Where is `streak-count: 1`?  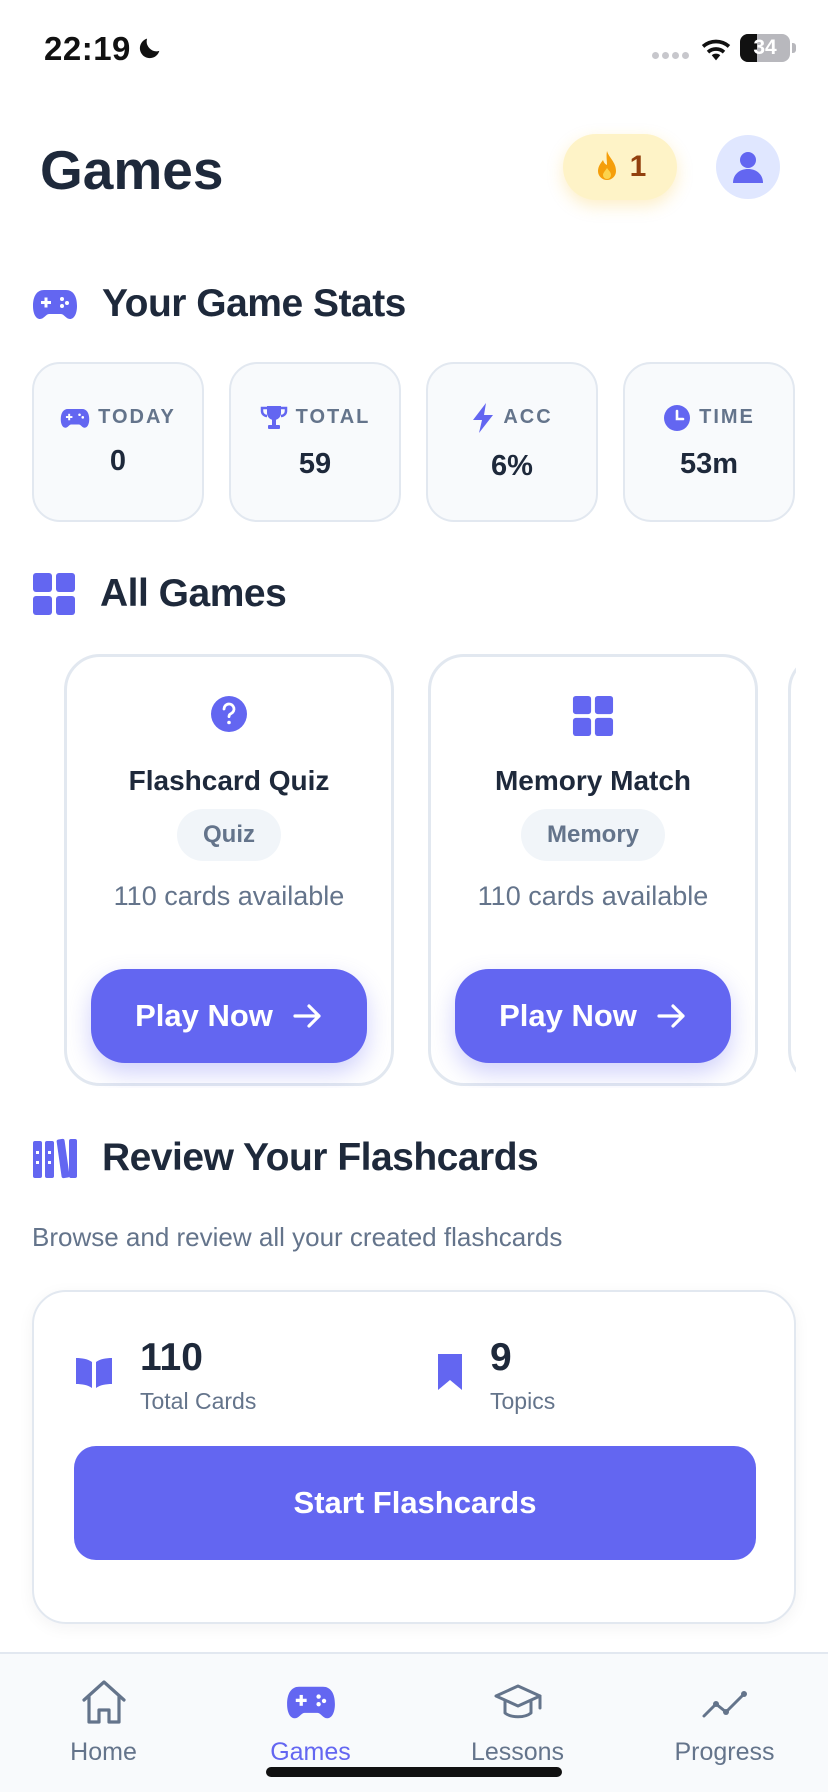 streak-count: 1 is located at coordinates (638, 166).